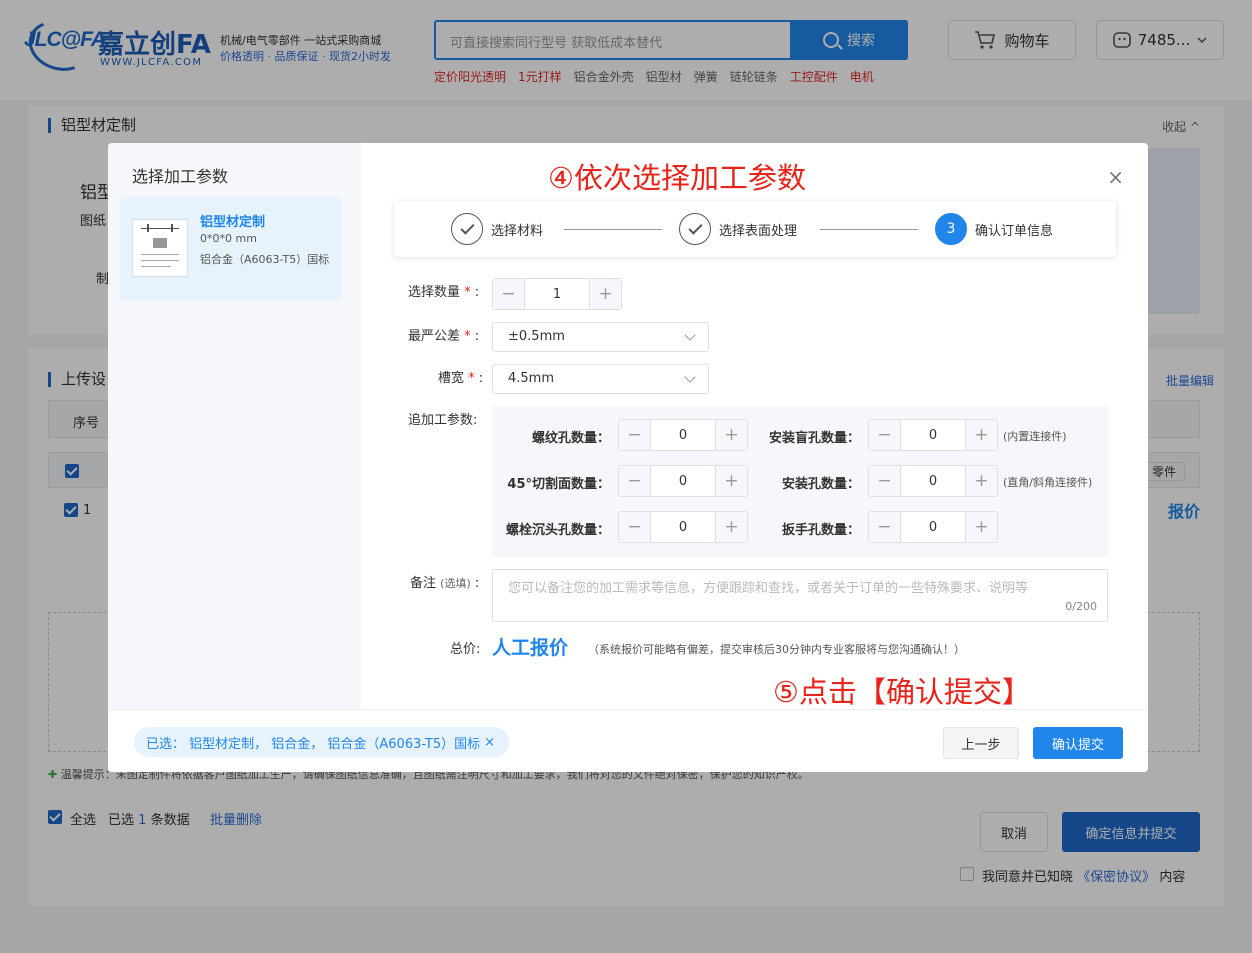 This screenshot has height=953, width=1252. Describe the element at coordinates (951, 229) in the screenshot. I see `step-number: 3` at that location.